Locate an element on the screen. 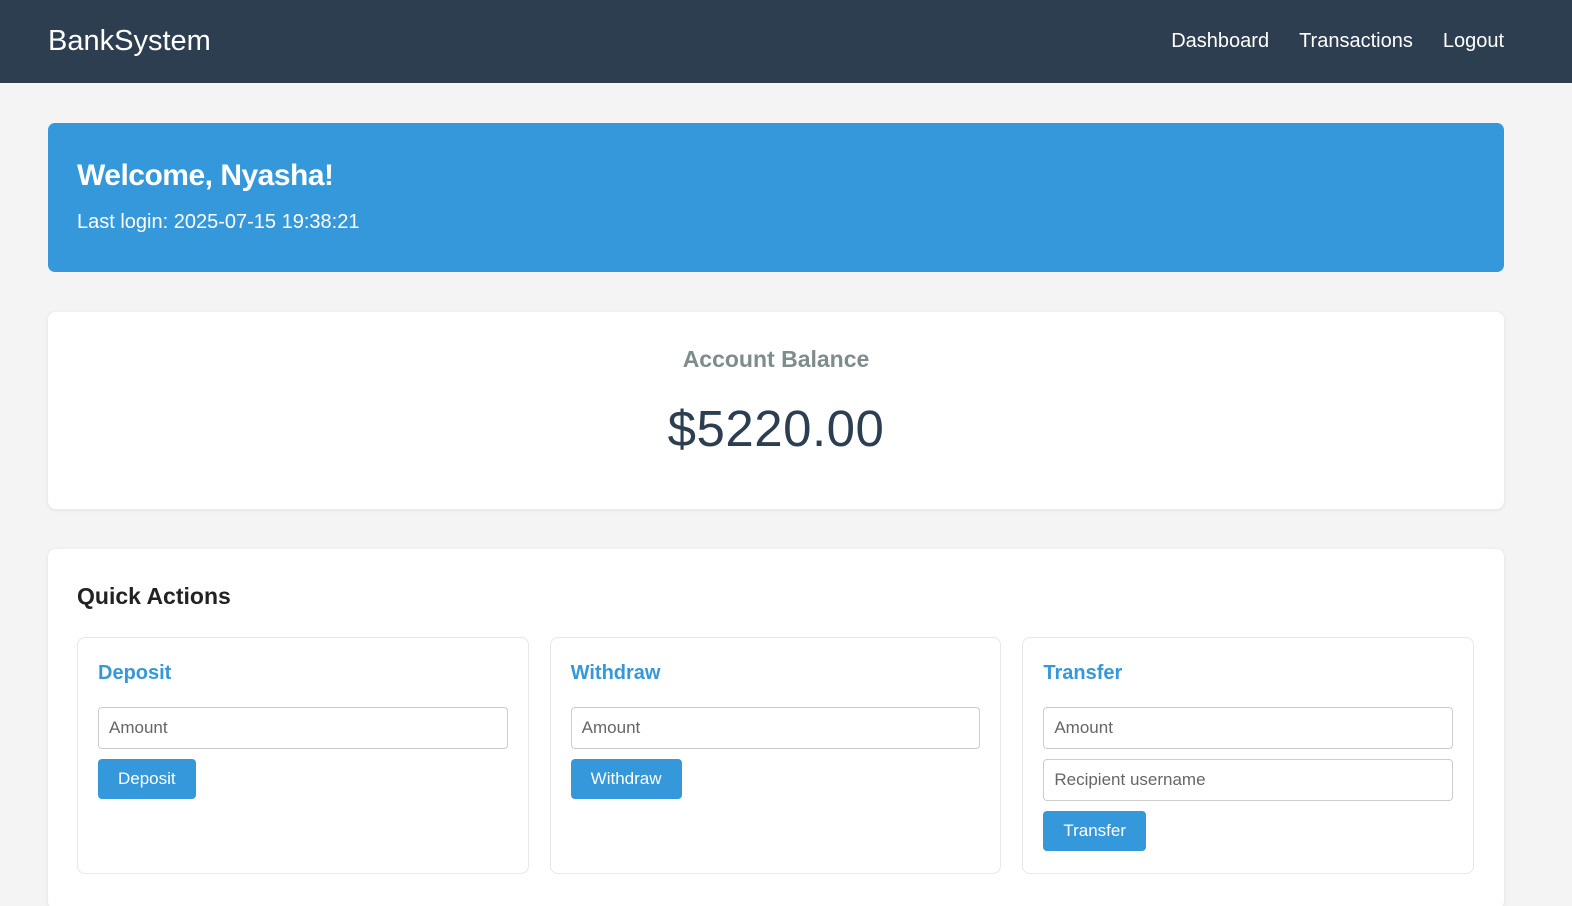  transfer-button: Transfer is located at coordinates (1095, 831).